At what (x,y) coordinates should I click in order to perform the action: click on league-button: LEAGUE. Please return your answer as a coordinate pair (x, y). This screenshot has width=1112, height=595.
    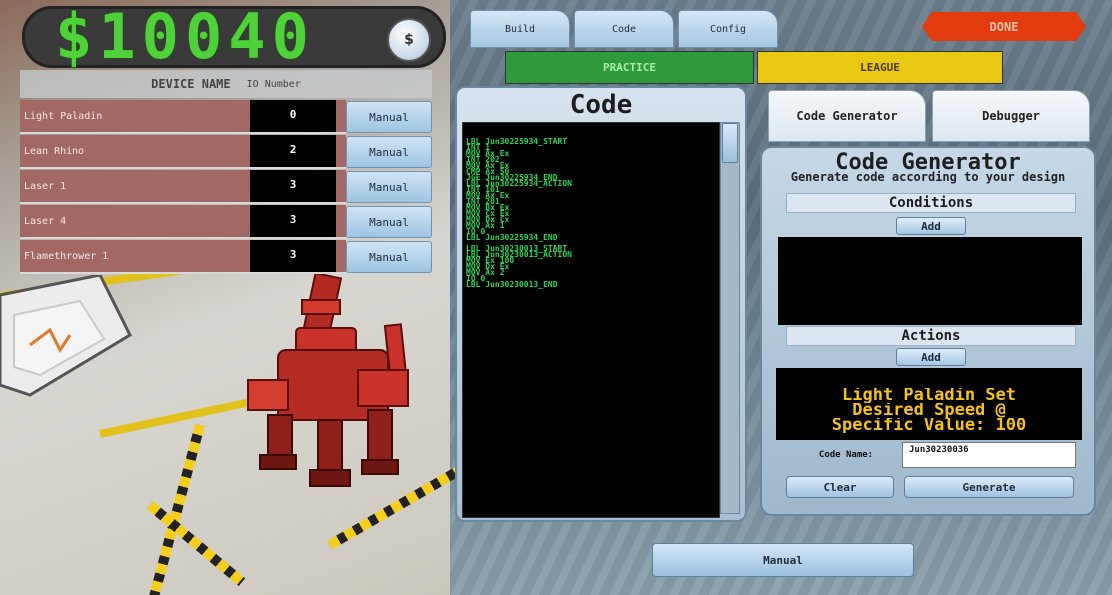
    Looking at the image, I should click on (880, 67).